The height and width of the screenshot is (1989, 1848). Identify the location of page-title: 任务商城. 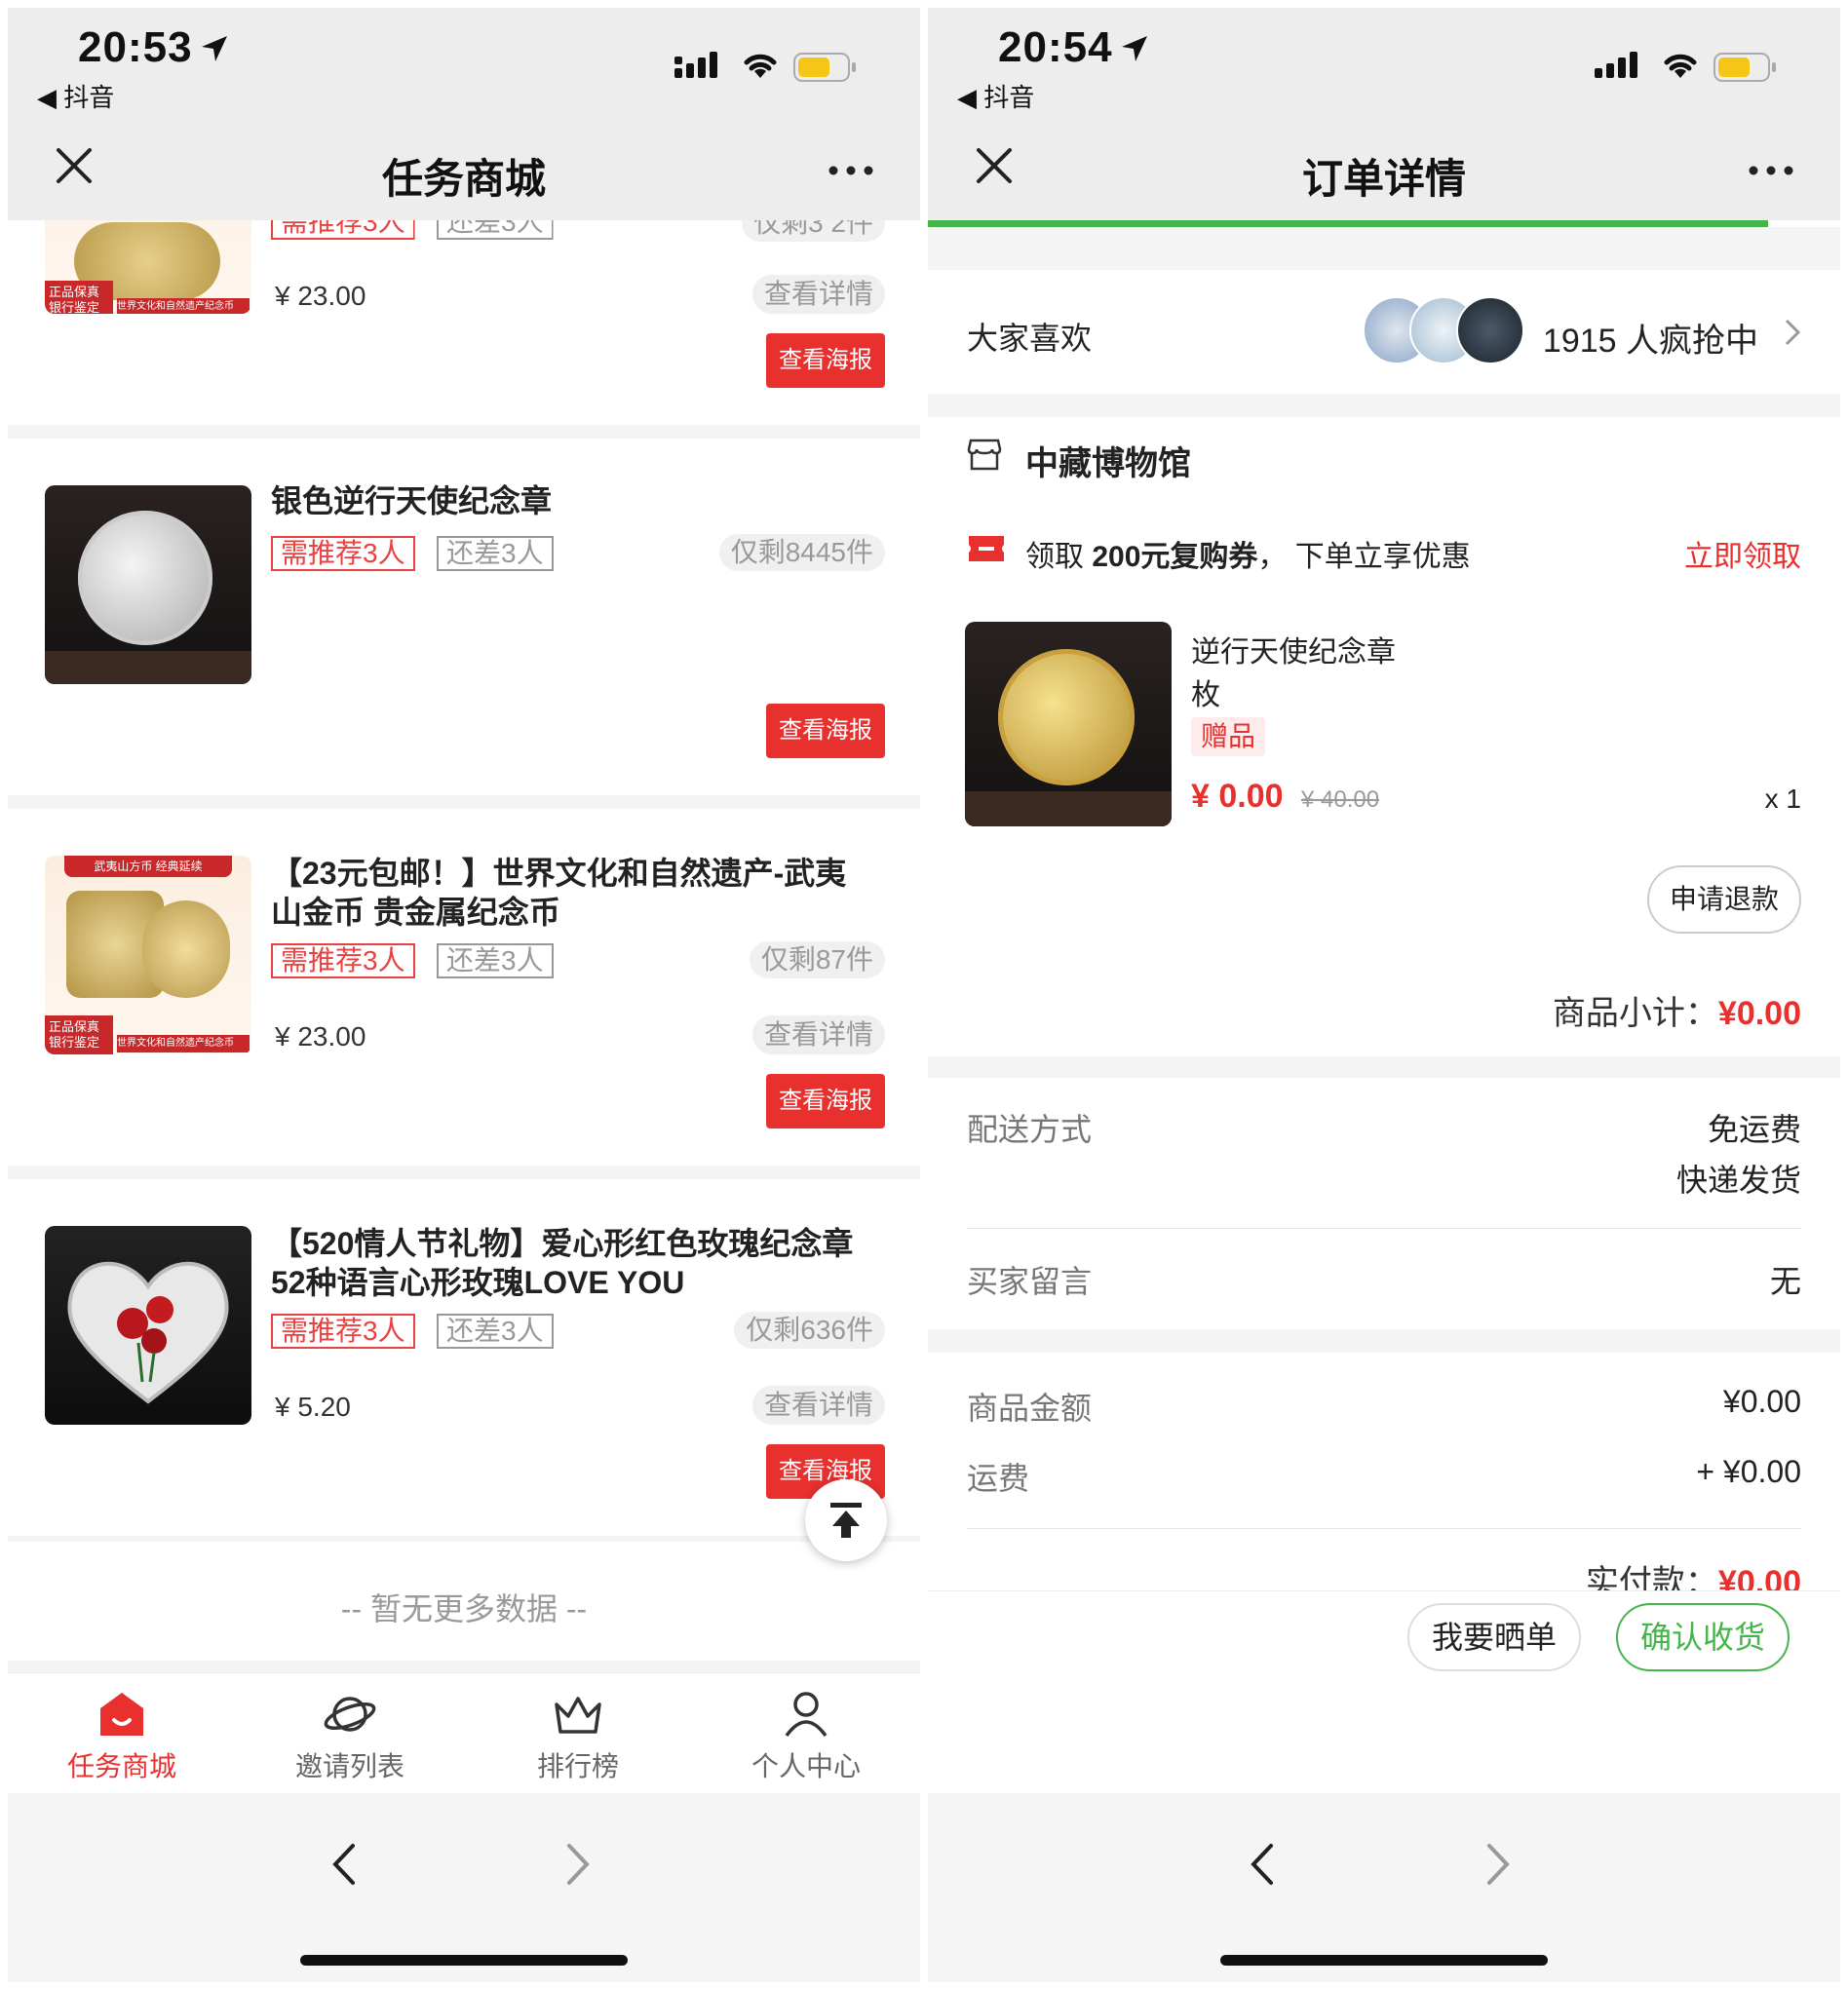
(463, 179).